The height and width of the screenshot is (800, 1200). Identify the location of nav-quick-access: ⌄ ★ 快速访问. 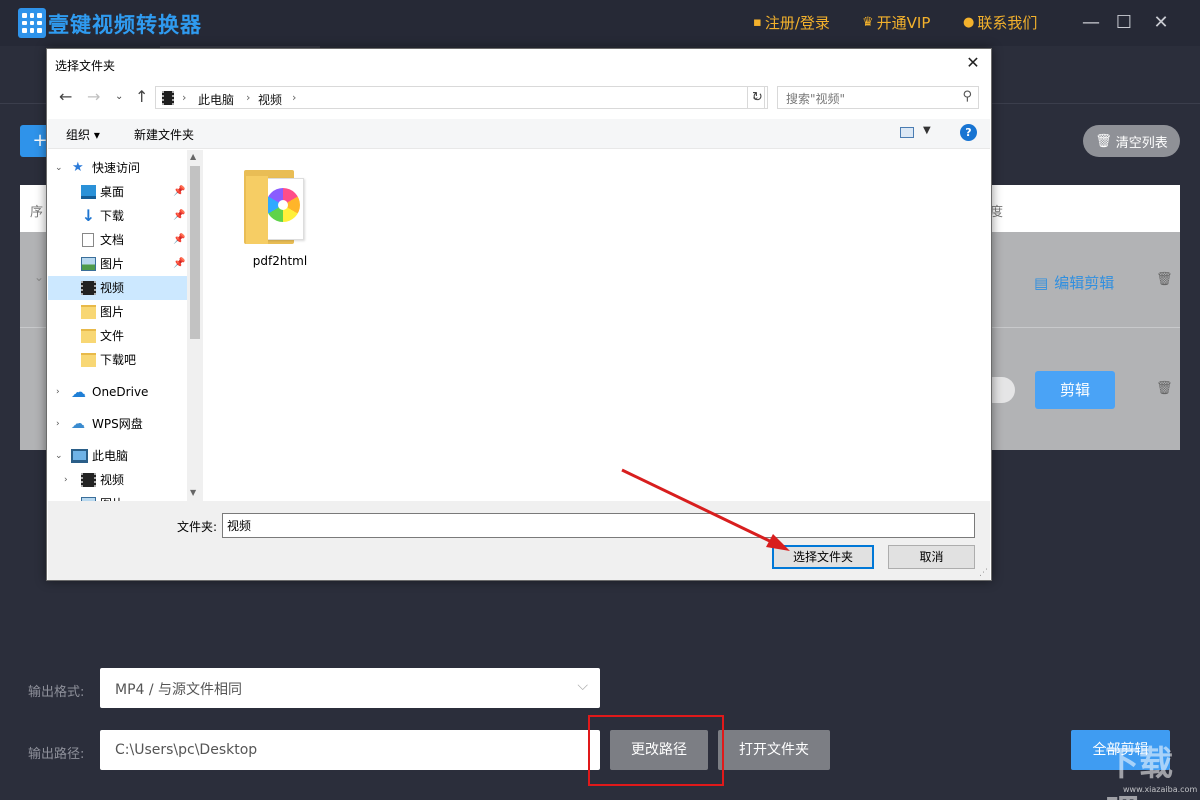
(117, 168).